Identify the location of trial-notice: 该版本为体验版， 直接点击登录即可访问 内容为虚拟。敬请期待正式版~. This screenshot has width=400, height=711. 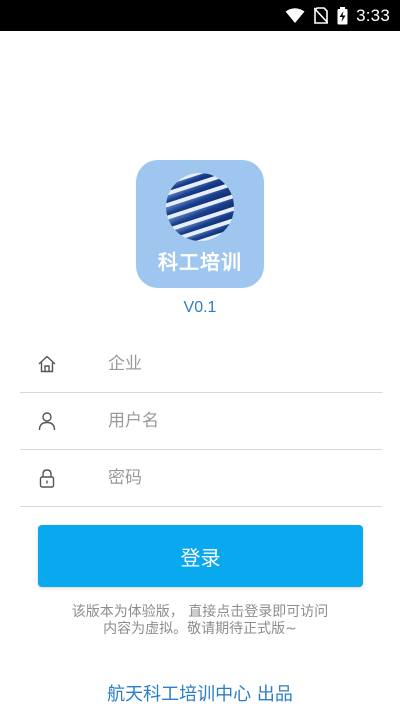
(200, 621).